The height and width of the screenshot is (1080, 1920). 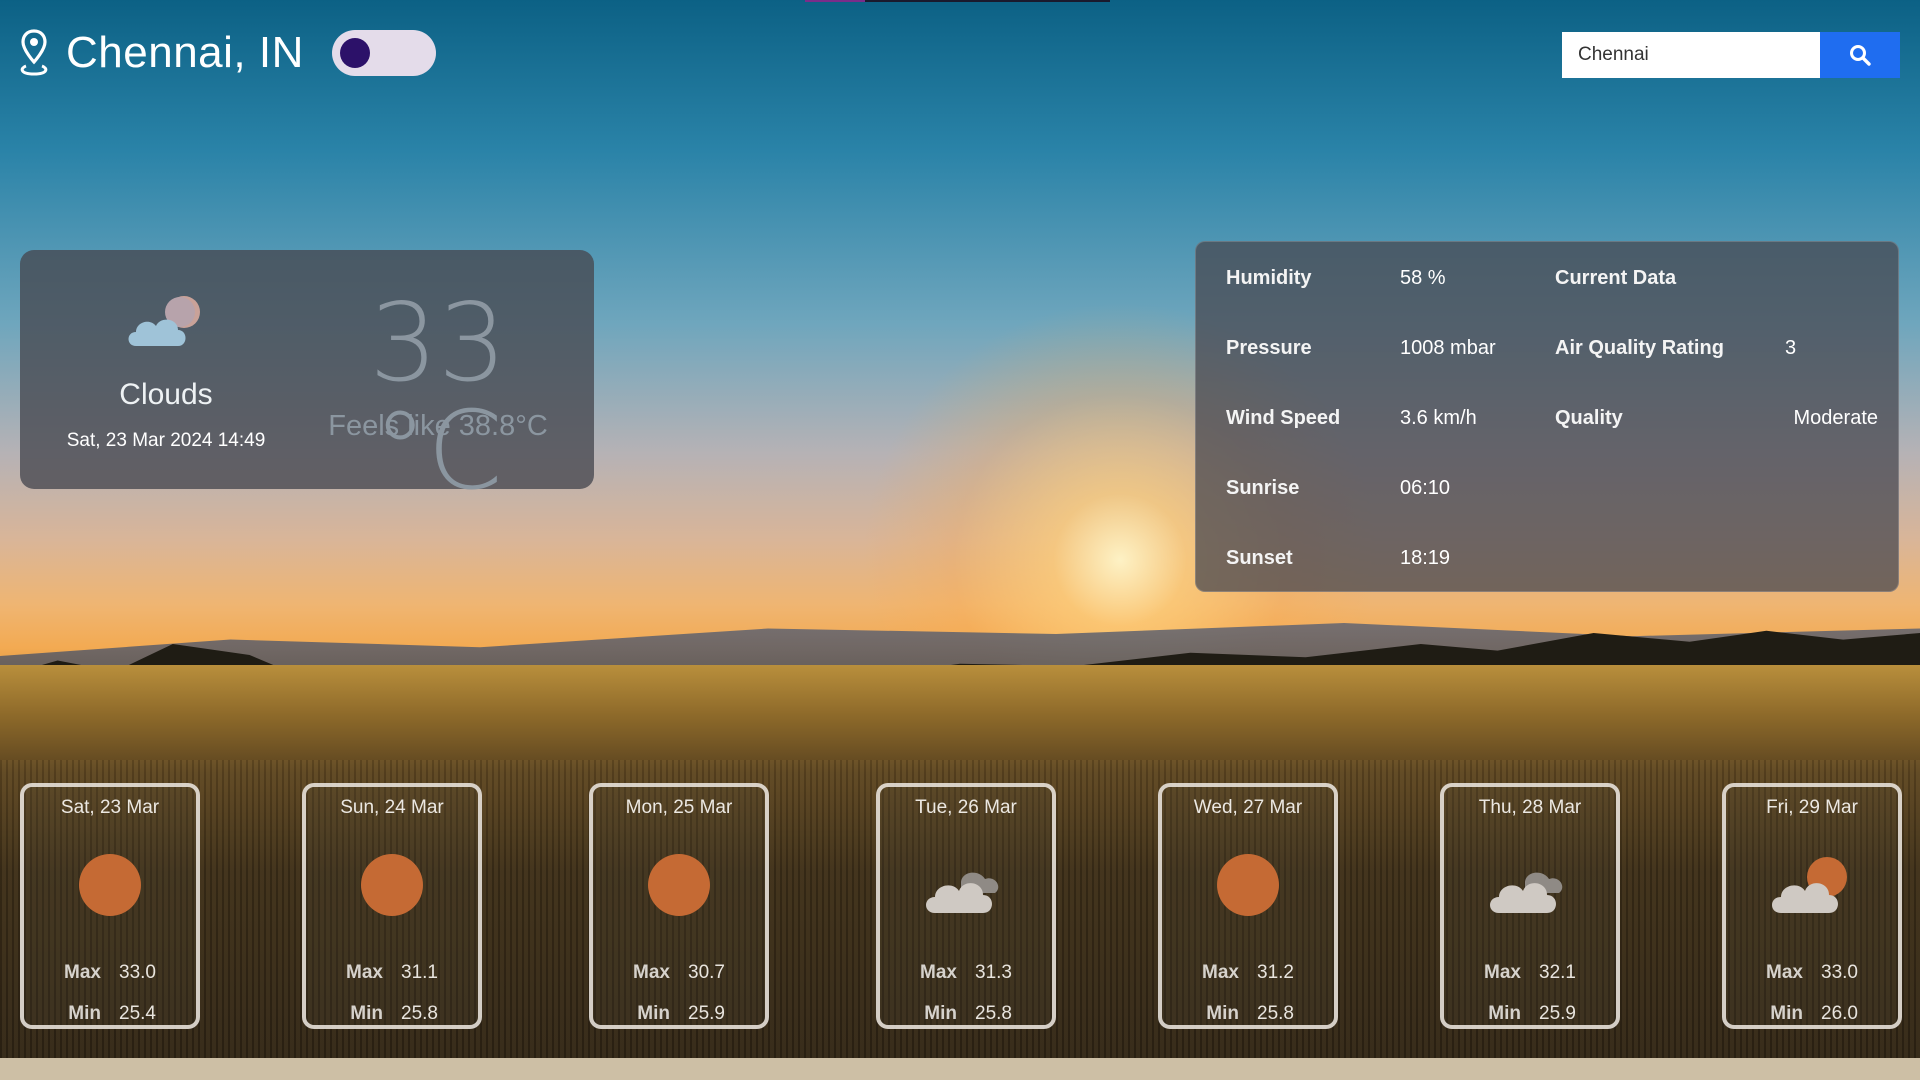 What do you see at coordinates (438, 397) in the screenshot?
I see `current-temperature: 33 °C` at bounding box center [438, 397].